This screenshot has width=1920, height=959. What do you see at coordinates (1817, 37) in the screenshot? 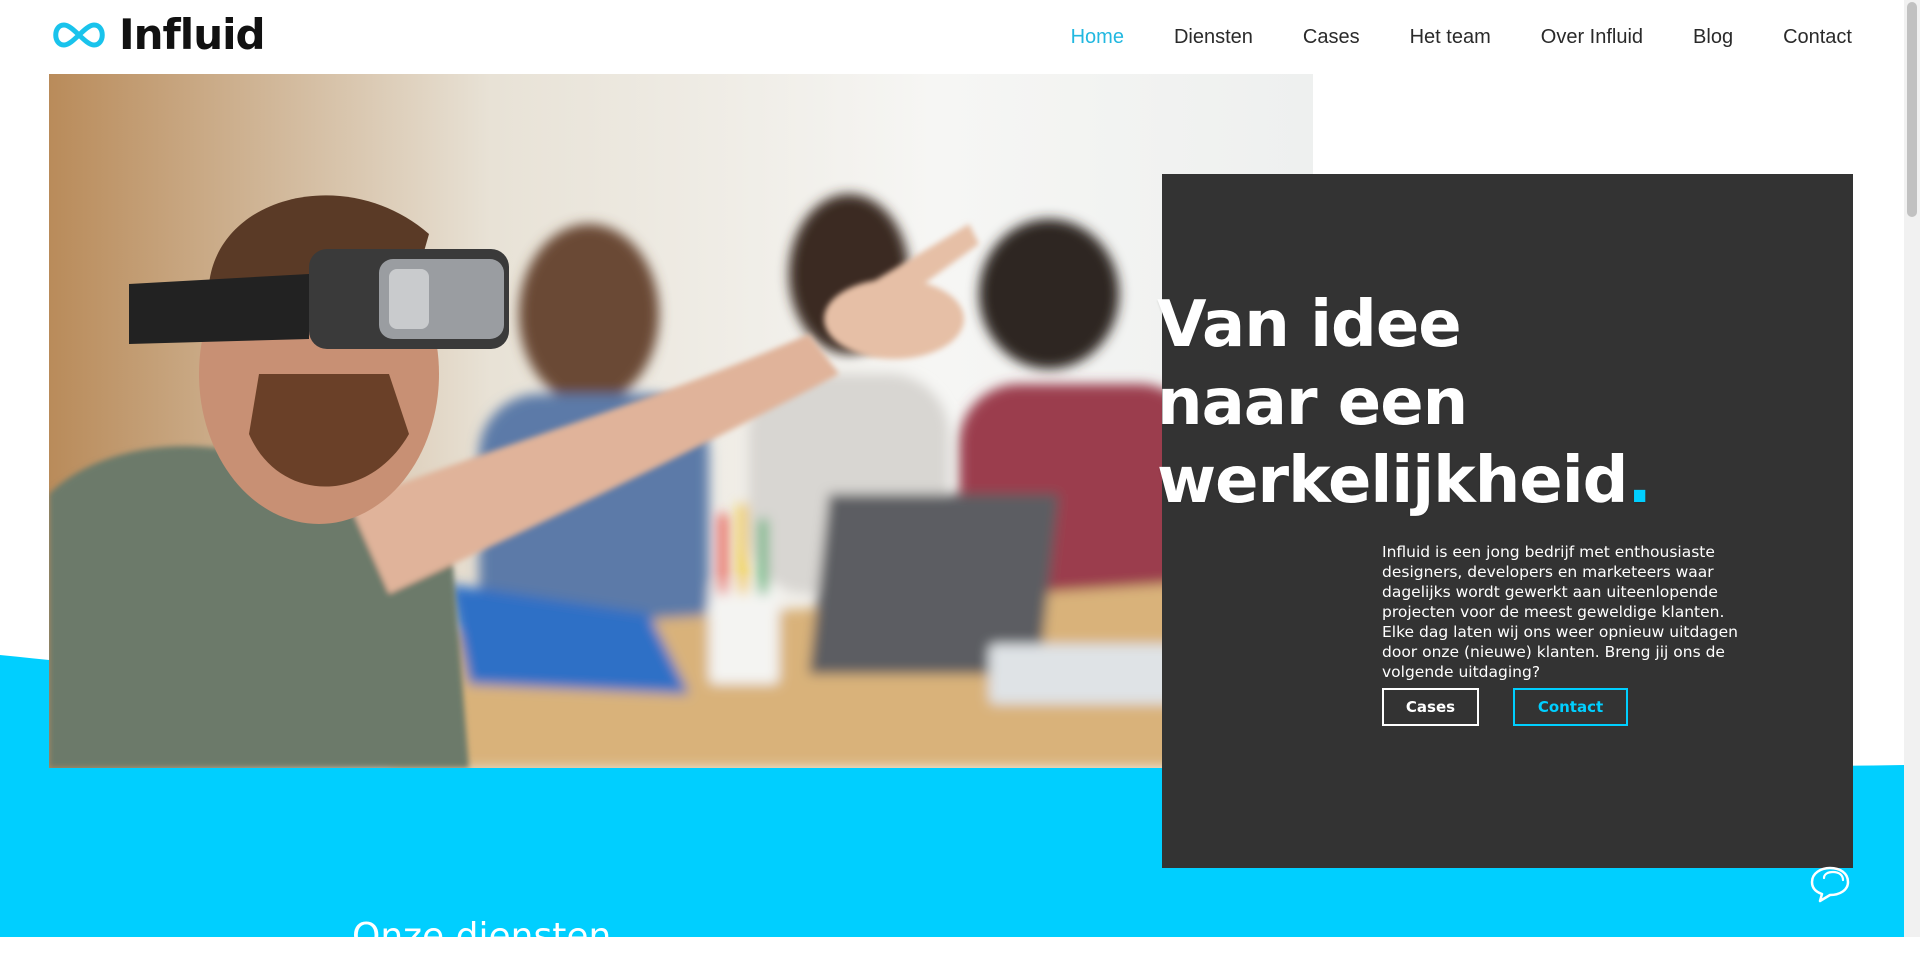
I see `nav-contact: Contact` at bounding box center [1817, 37].